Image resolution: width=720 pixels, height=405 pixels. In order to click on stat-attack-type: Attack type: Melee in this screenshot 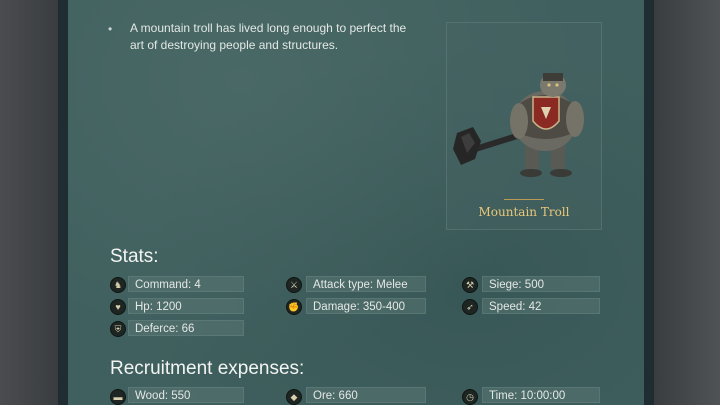, I will do `click(366, 284)`.